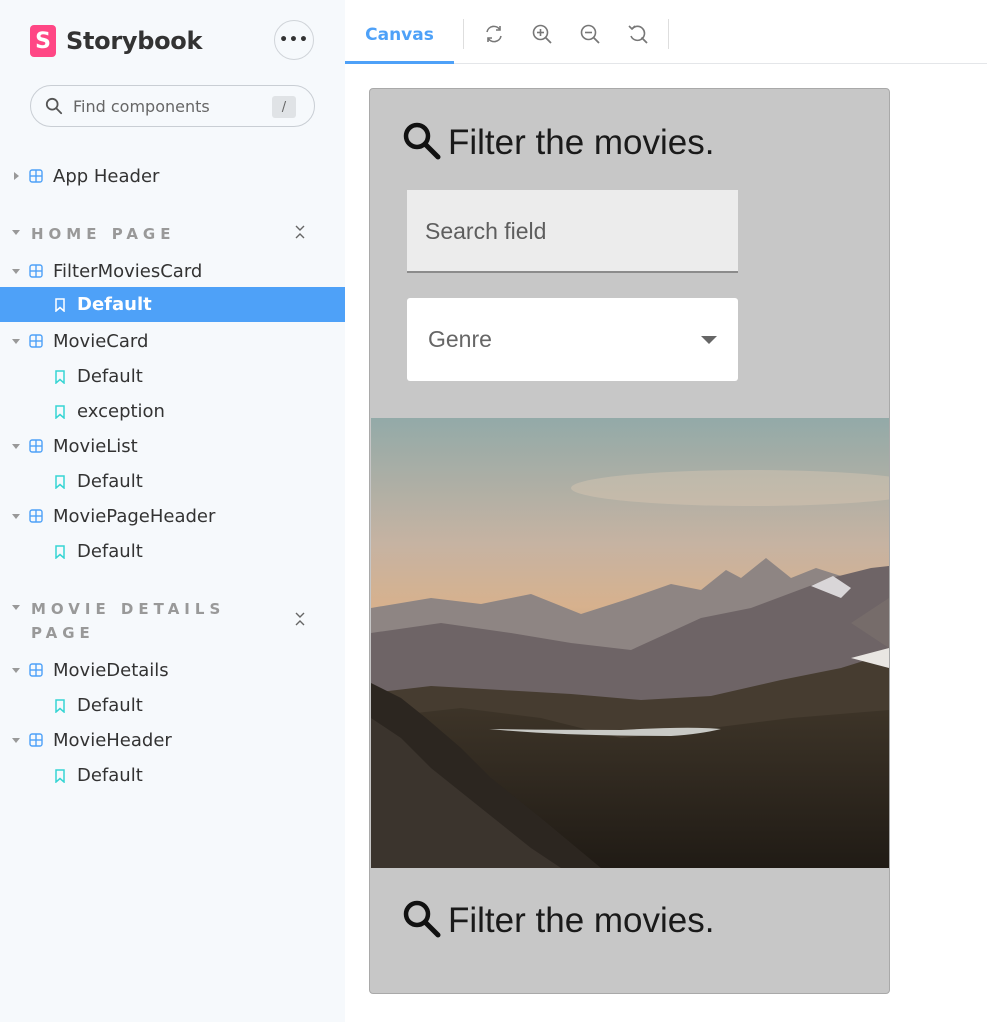  I want to click on zoom-in-icon, so click(542, 34).